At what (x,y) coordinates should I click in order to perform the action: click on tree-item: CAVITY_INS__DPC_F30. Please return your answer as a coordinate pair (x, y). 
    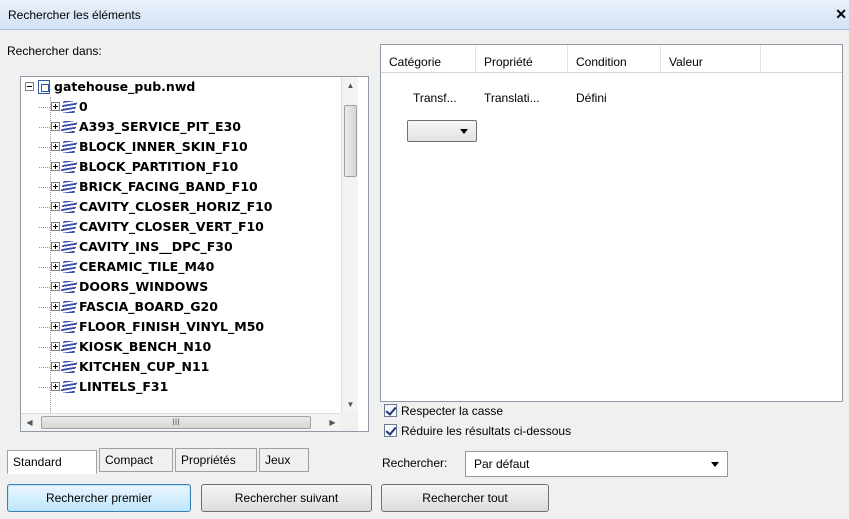
    Looking at the image, I should click on (136, 247).